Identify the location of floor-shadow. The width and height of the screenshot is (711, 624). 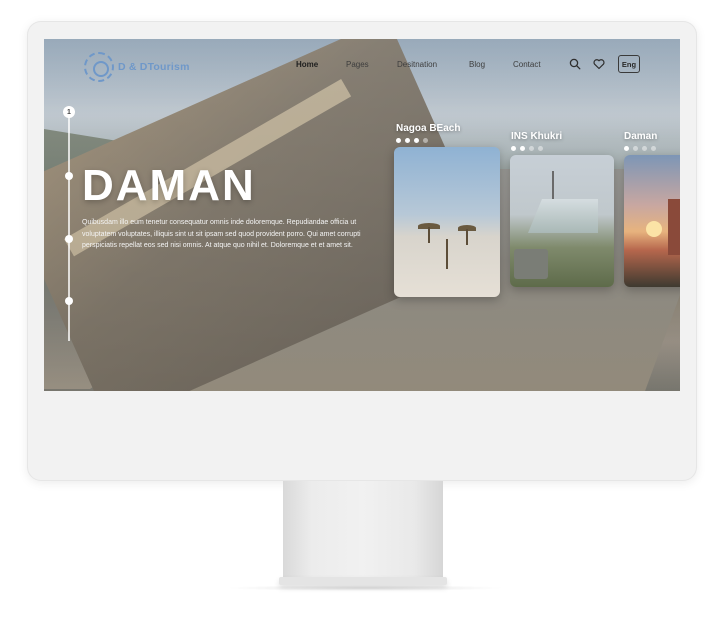
(365, 588).